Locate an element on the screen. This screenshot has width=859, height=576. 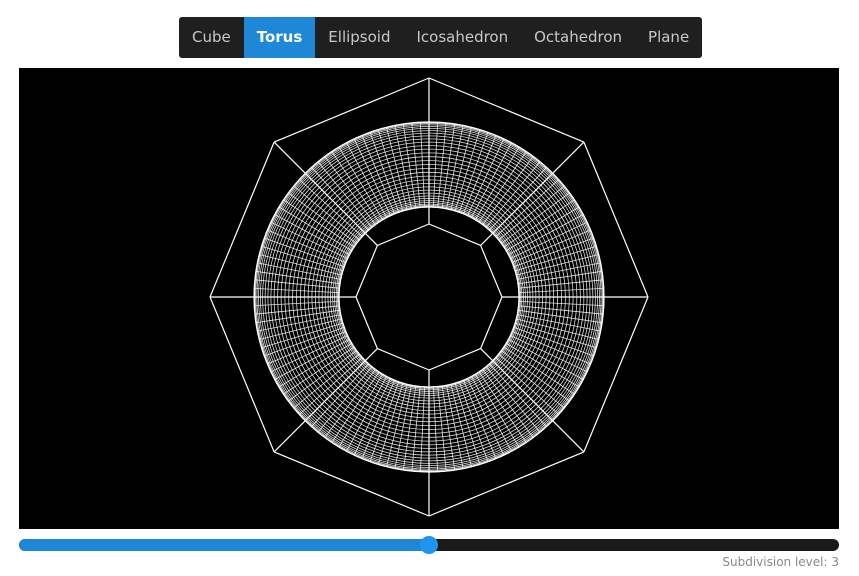
tab-icosahedron: Icosahedron is located at coordinates (462, 37).